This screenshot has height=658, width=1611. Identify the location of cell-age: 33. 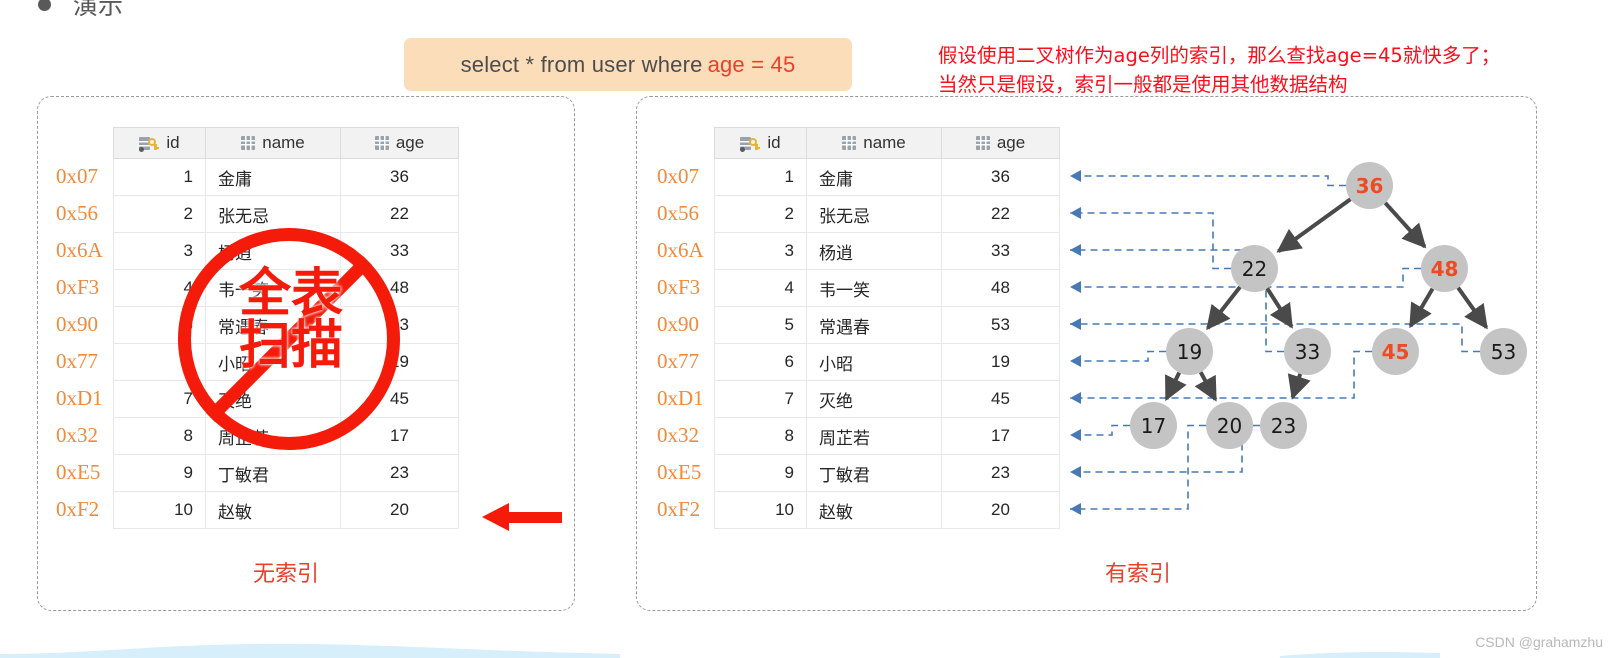
(399, 251).